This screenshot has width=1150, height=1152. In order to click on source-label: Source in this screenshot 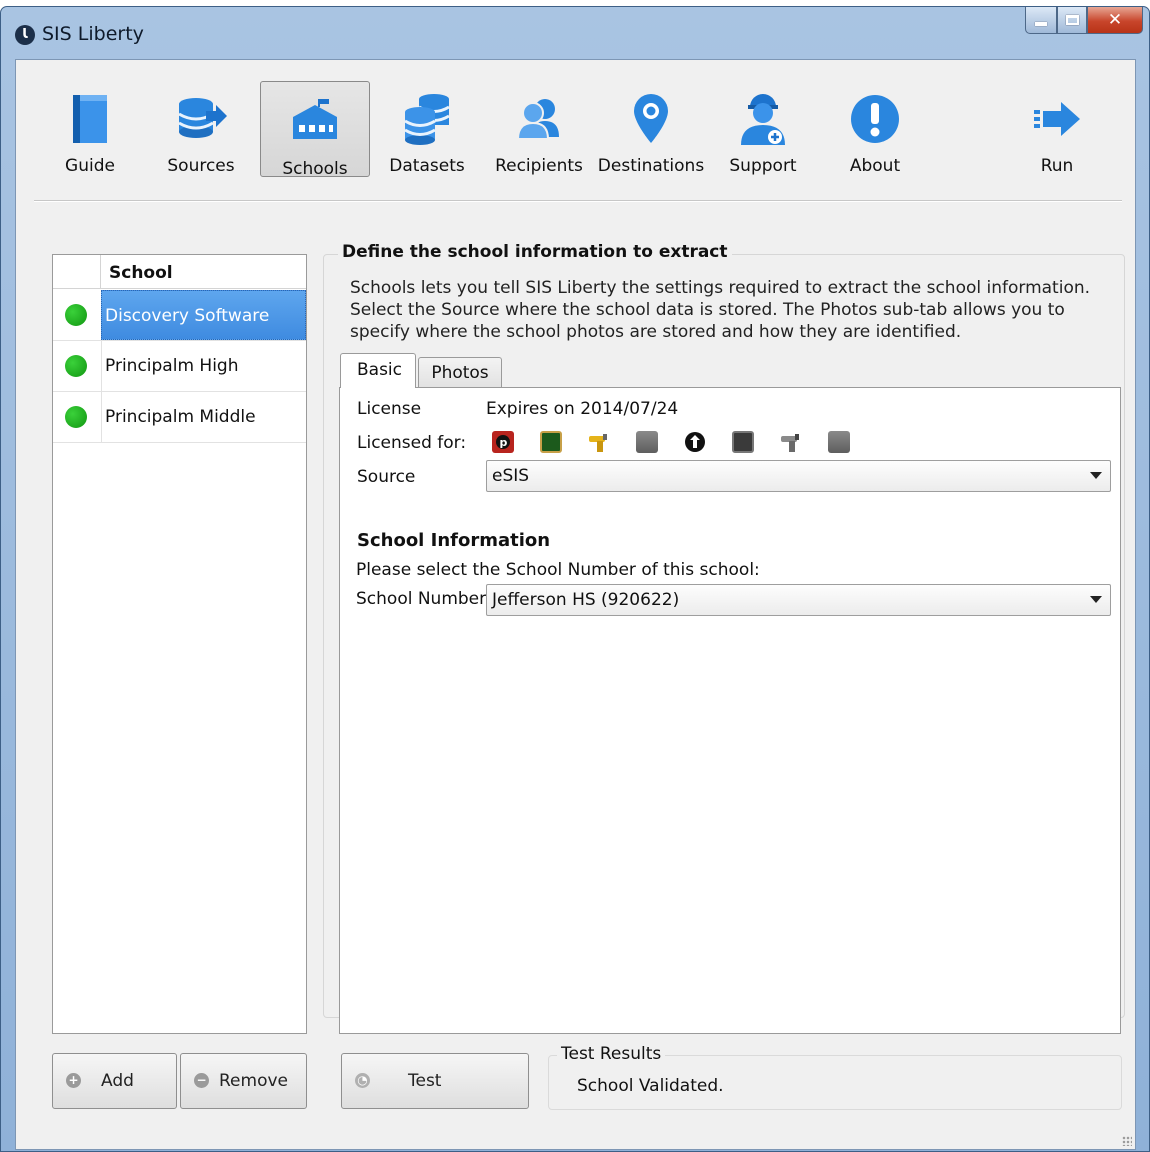, I will do `click(386, 477)`.